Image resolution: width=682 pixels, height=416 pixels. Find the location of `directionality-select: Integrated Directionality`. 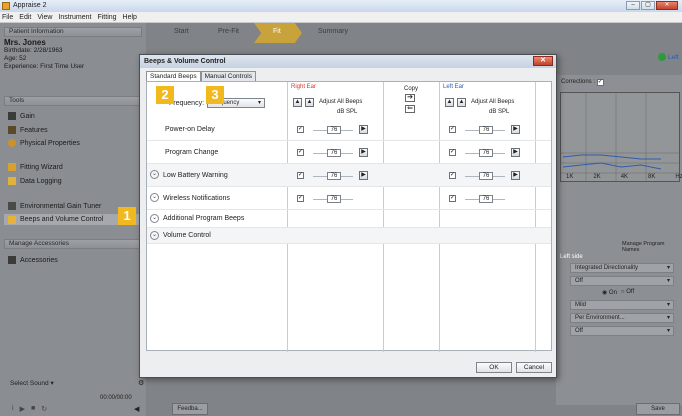

directionality-select: Integrated Directionality is located at coordinates (622, 268).